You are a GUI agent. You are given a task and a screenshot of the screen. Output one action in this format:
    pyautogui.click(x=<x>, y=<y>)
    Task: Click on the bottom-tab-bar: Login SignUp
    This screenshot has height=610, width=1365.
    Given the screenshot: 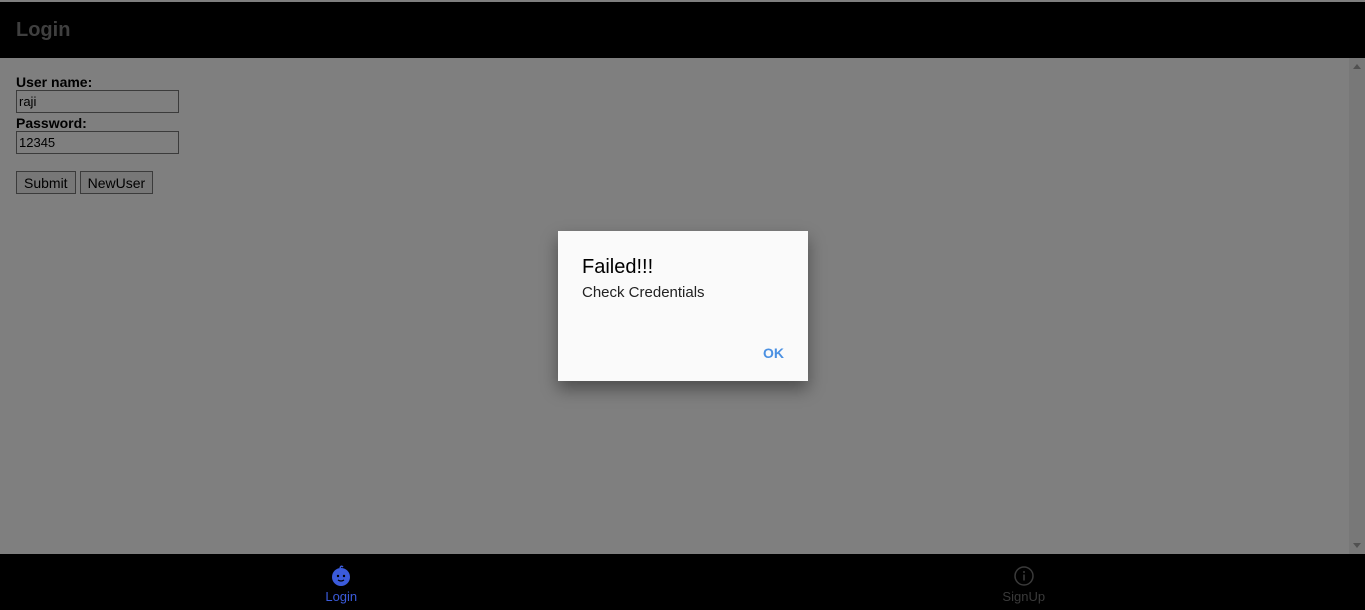 What is the action you would take?
    pyautogui.click(x=682, y=582)
    